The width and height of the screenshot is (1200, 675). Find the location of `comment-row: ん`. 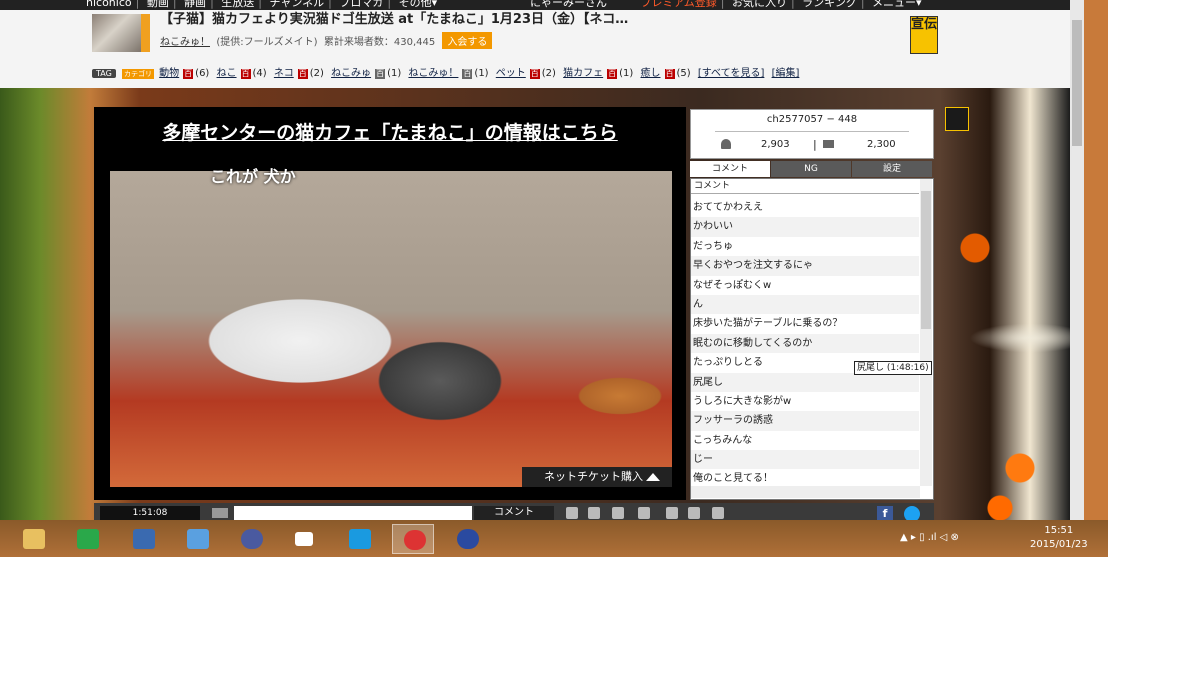

comment-row: ん is located at coordinates (805, 304).